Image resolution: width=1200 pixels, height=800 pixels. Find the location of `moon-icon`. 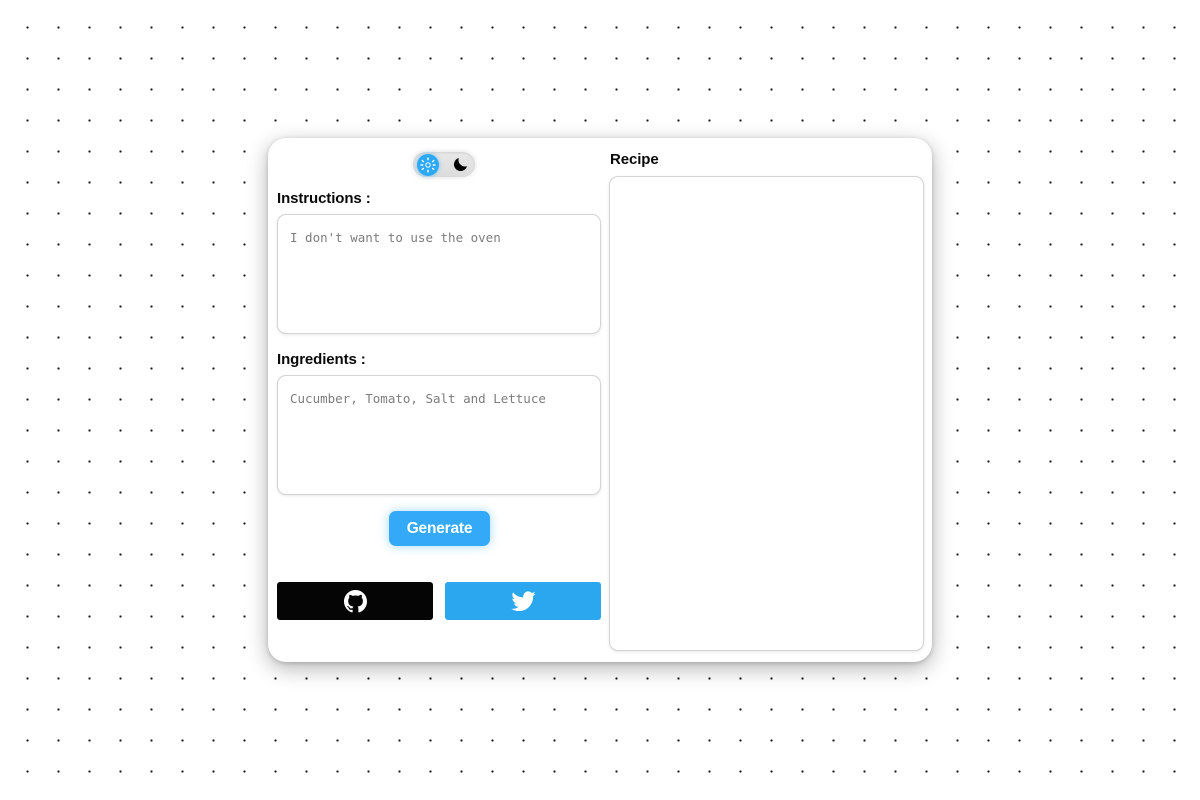

moon-icon is located at coordinates (460, 165).